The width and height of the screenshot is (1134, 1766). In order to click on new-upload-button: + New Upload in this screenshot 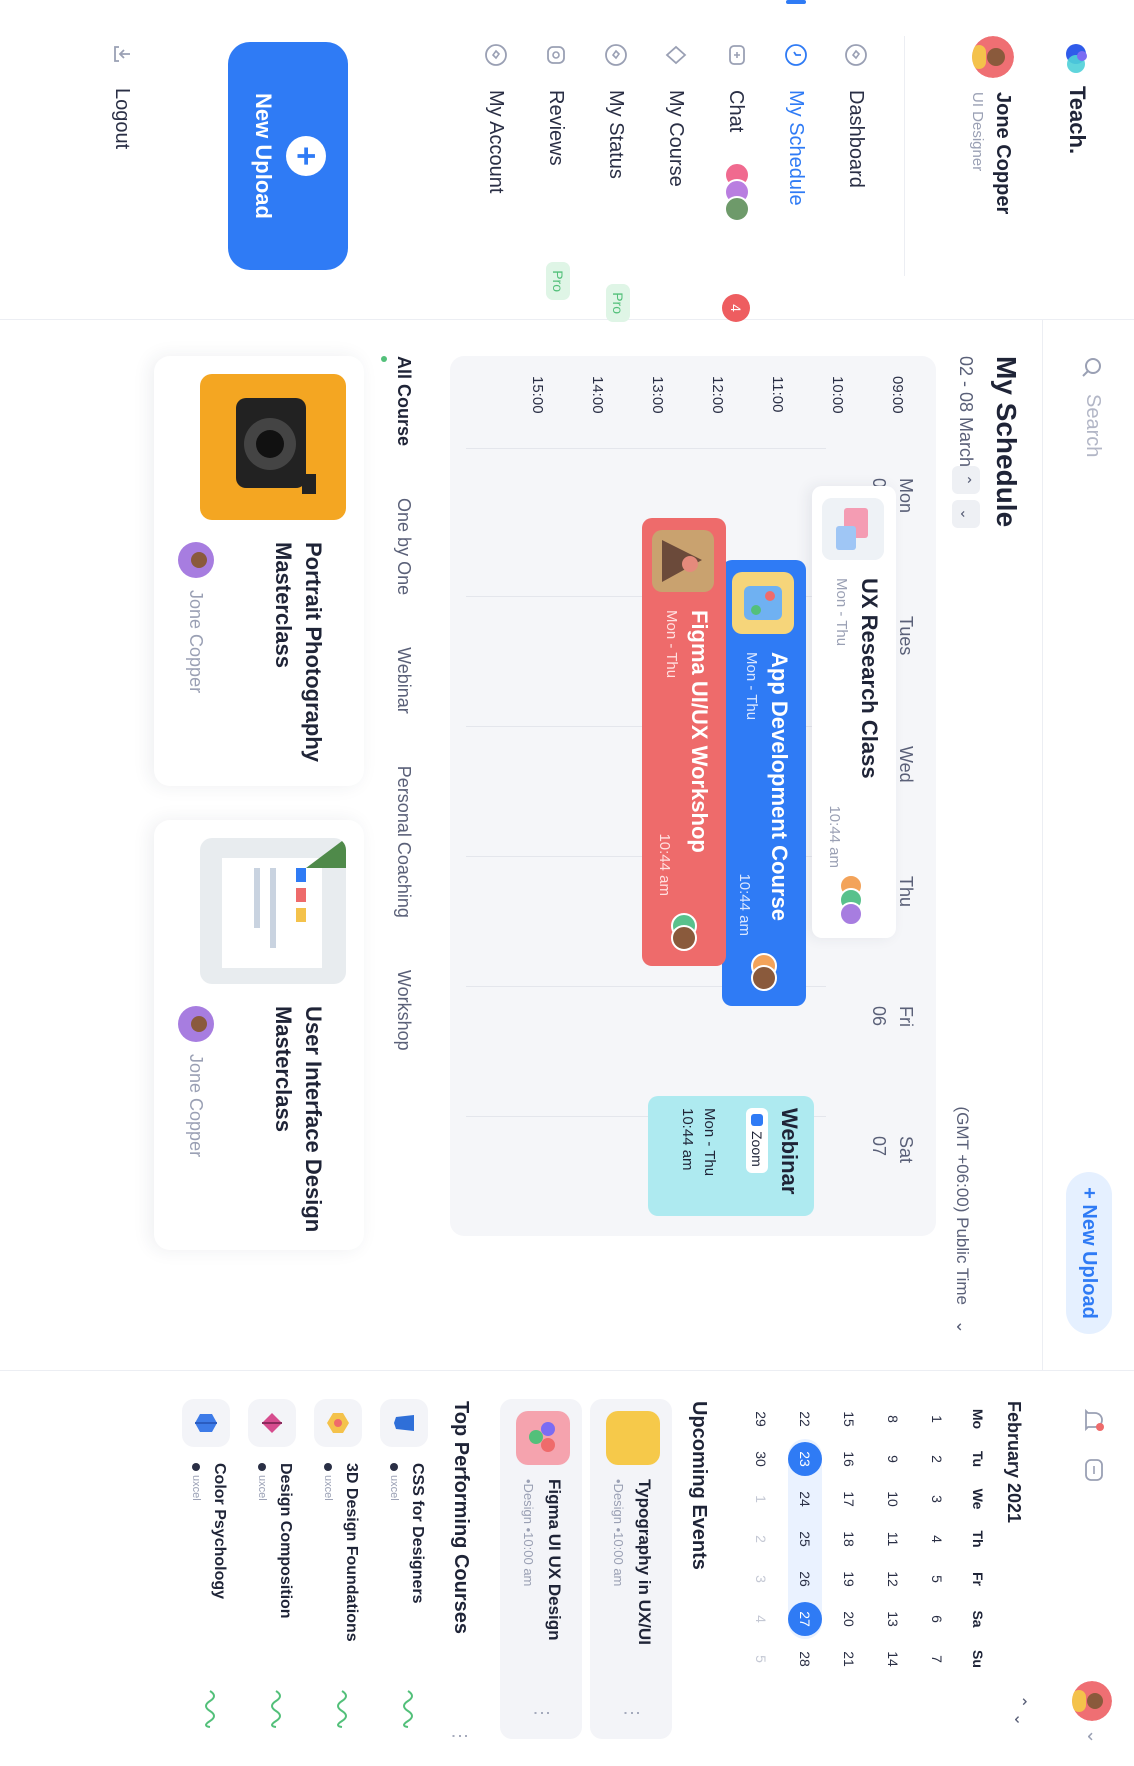, I will do `click(288, 156)`.